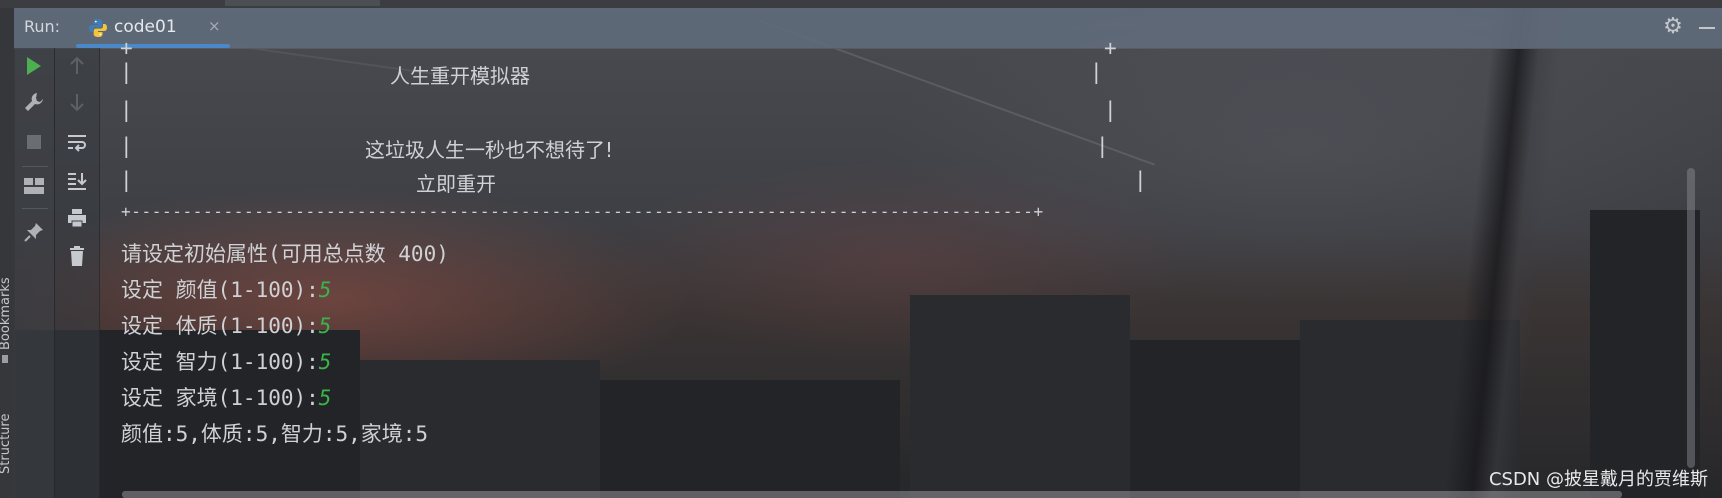 The height and width of the screenshot is (498, 1722). I want to click on print-icon, so click(77, 218).